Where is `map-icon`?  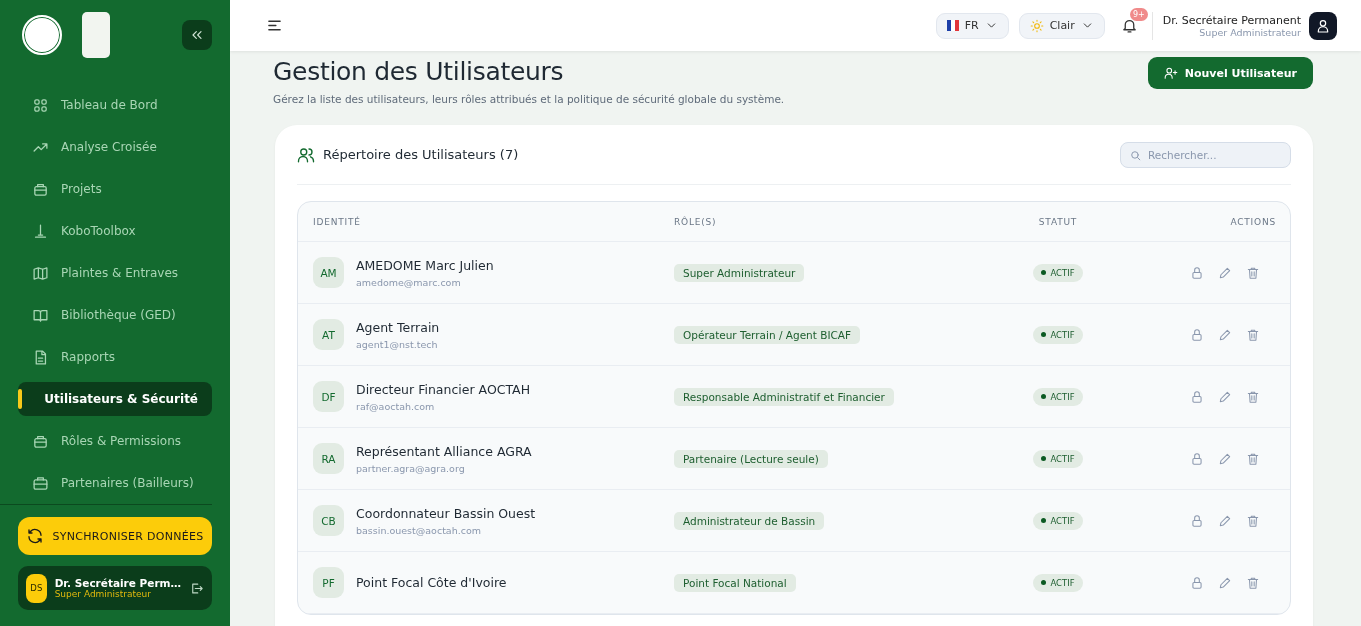 map-icon is located at coordinates (40, 273).